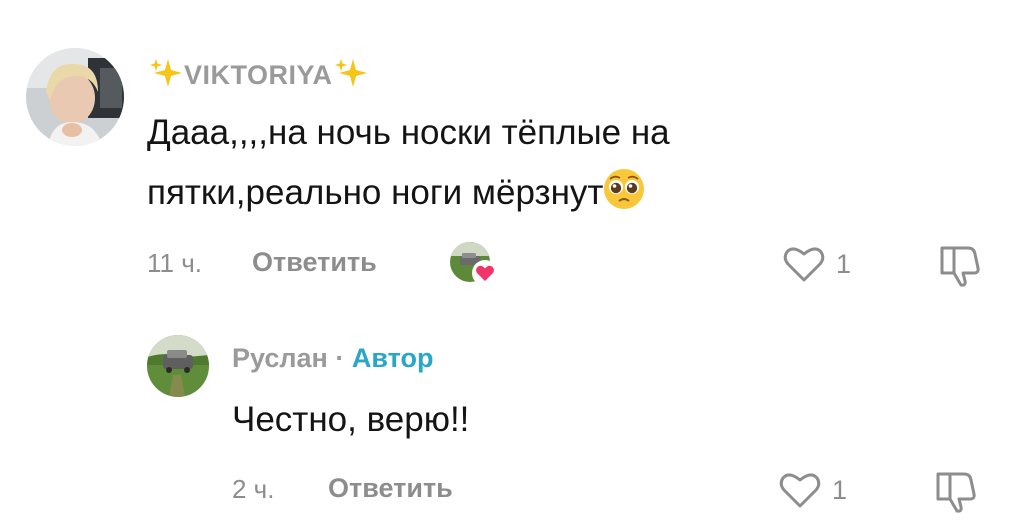 The image size is (1024, 531). I want to click on commenter-avatar, so click(75, 97).